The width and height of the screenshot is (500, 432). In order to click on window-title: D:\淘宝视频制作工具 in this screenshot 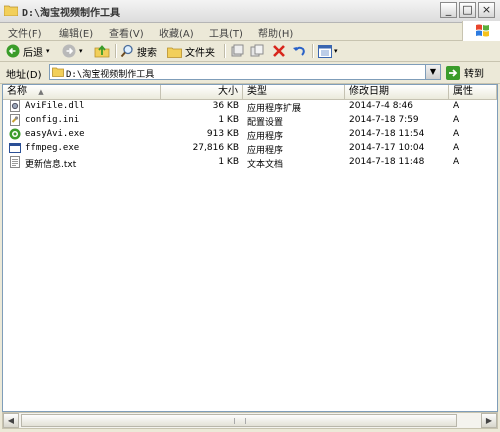, I will do `click(71, 13)`.